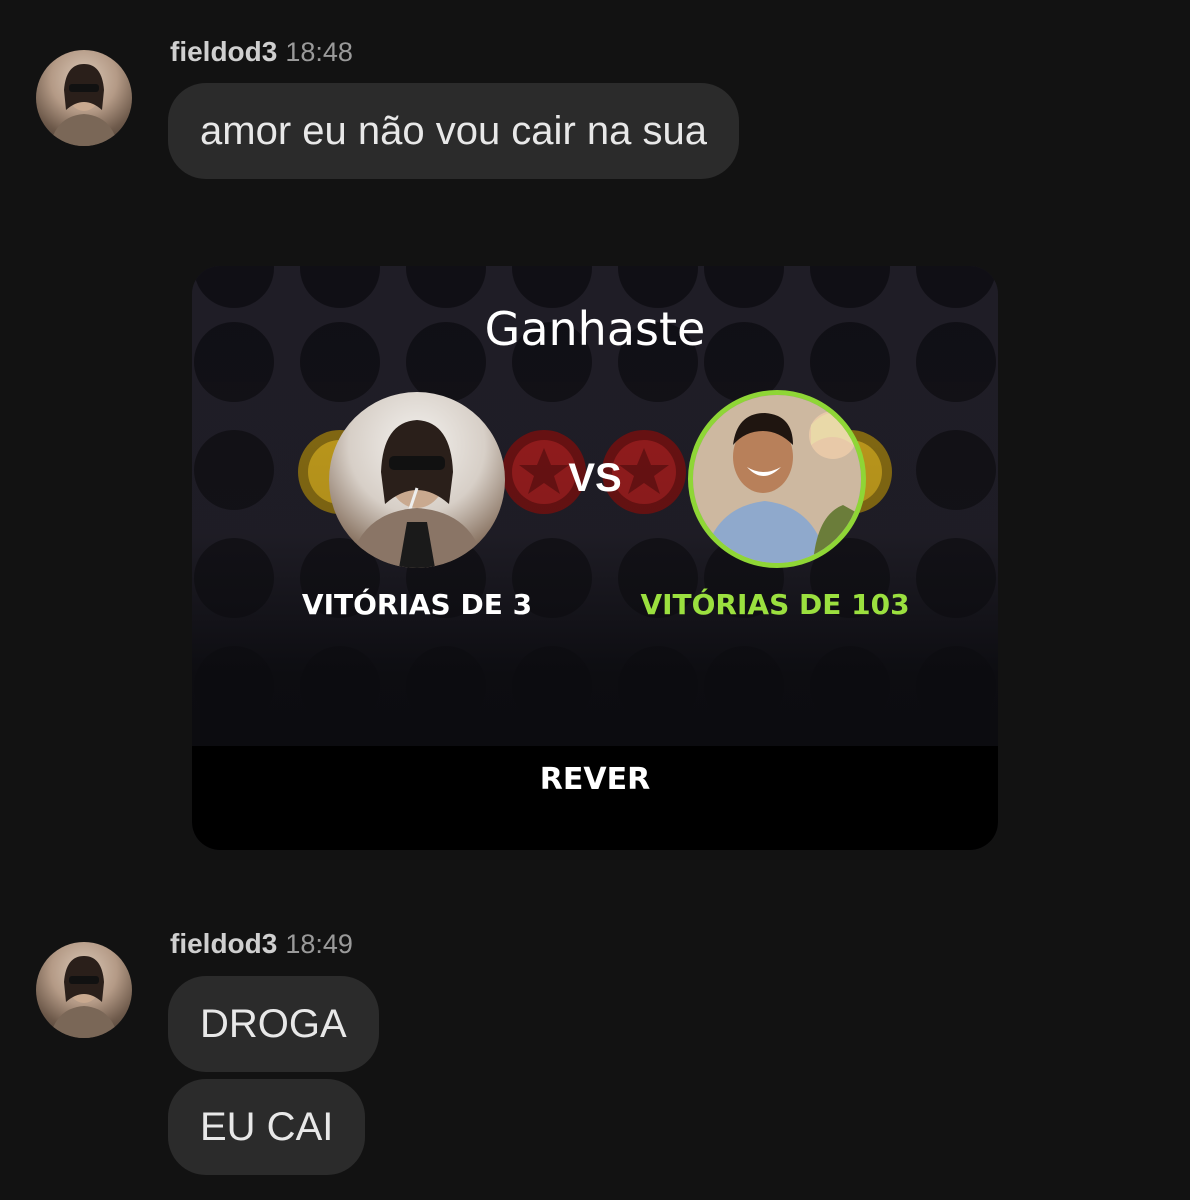 The image size is (1190, 1200). What do you see at coordinates (273, 1024) in the screenshot?
I see `message-bubble: DROGA` at bounding box center [273, 1024].